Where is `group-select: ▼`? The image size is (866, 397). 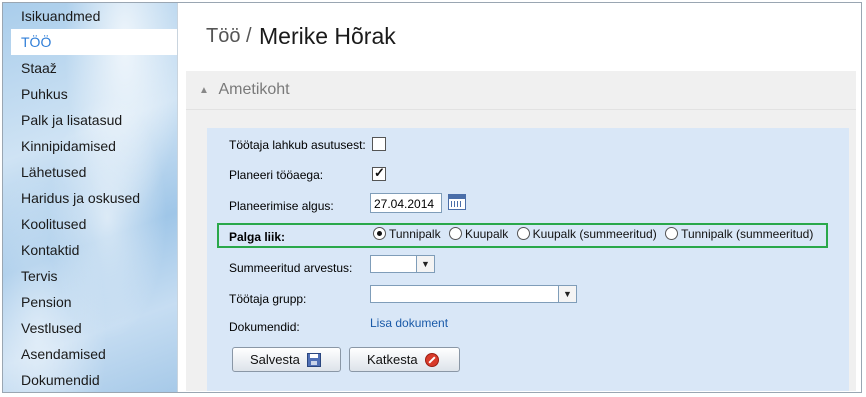 group-select: ▼ is located at coordinates (473, 294).